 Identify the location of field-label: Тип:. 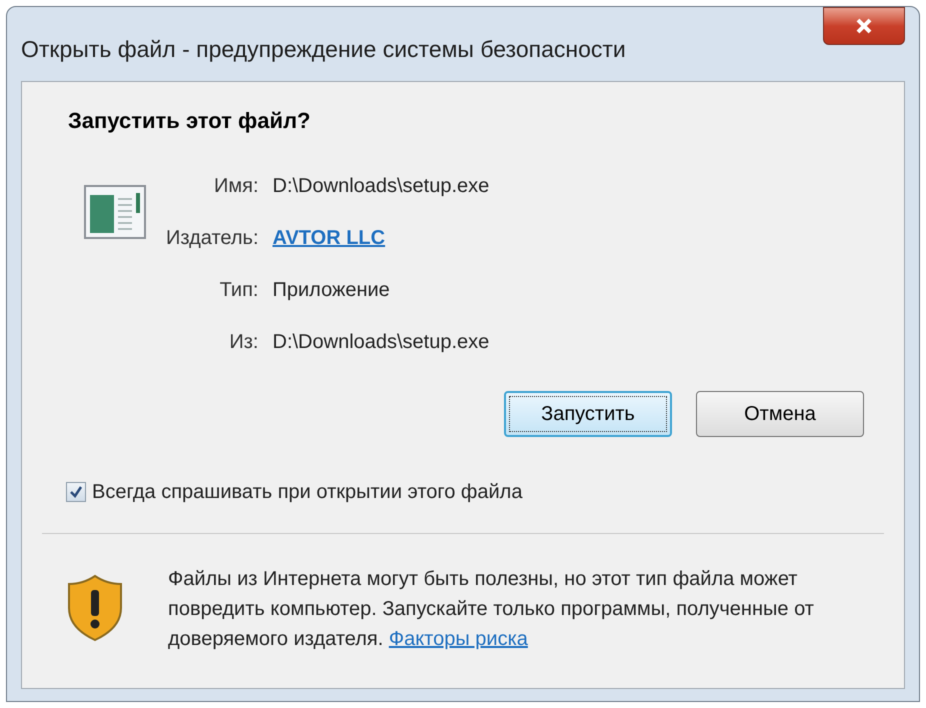
(238, 290).